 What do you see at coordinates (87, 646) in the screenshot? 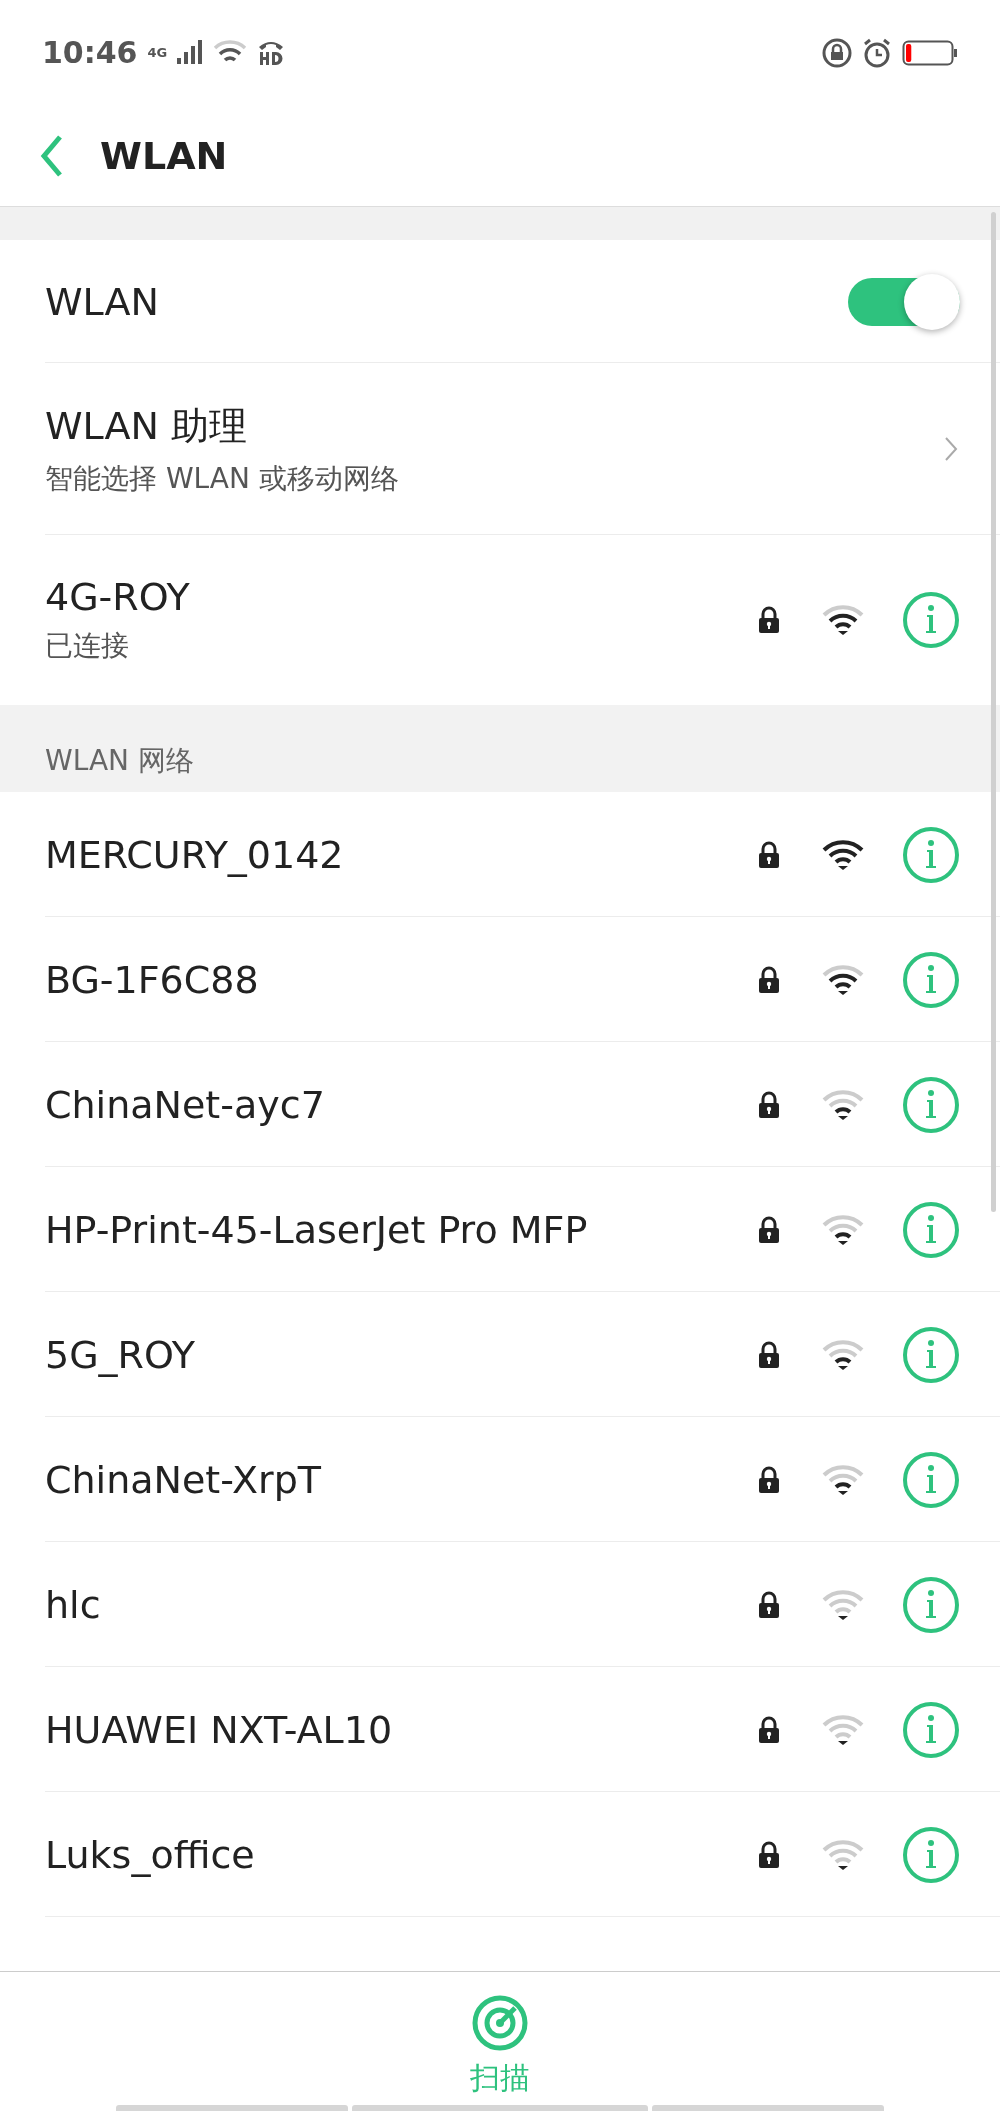
I see `connection-status: 已连接` at bounding box center [87, 646].